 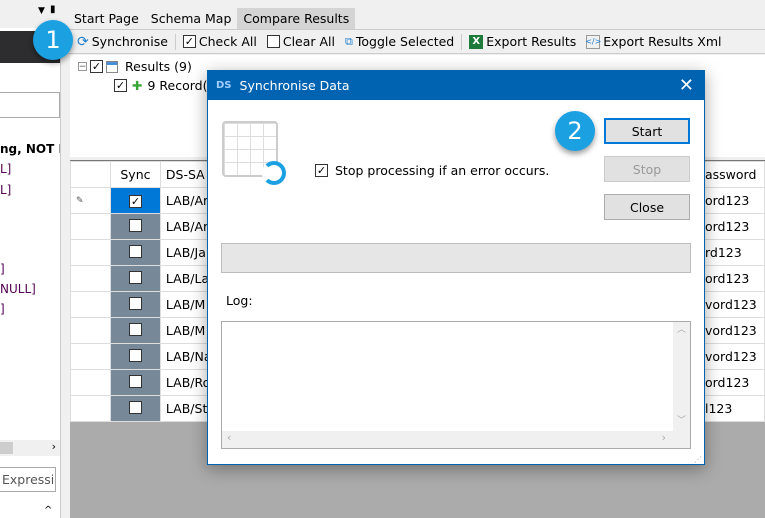 I want to click on xml-icon: </>, so click(x=593, y=41).